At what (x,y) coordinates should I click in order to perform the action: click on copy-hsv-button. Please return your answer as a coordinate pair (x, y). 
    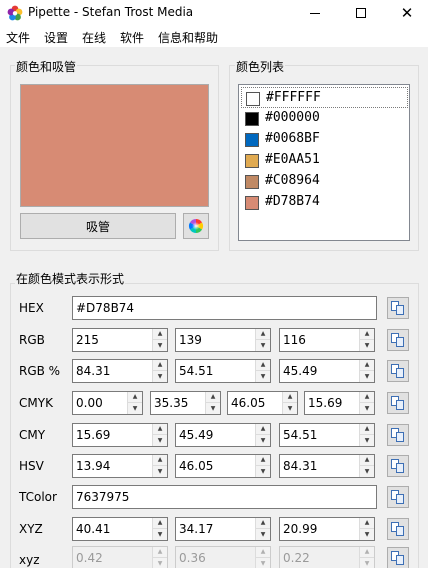
    Looking at the image, I should click on (398, 466).